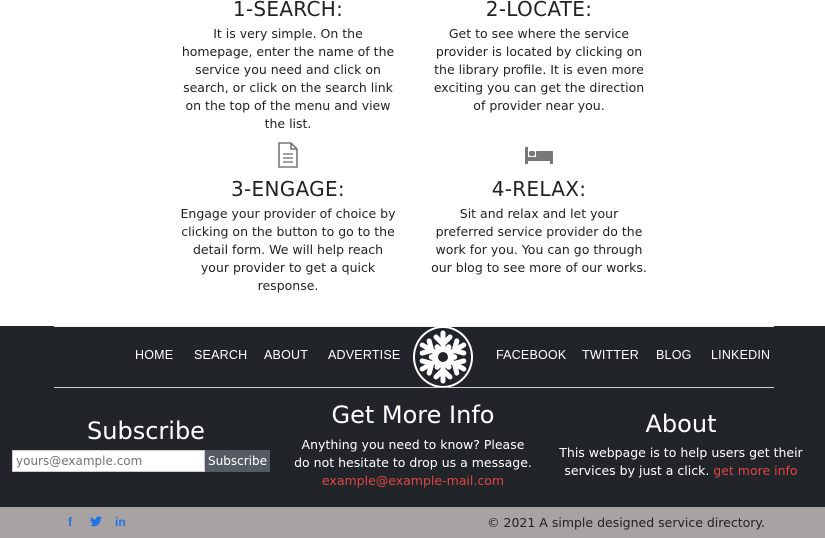 This screenshot has width=825, height=538. I want to click on nav-blog-link: BLOG, so click(674, 355).